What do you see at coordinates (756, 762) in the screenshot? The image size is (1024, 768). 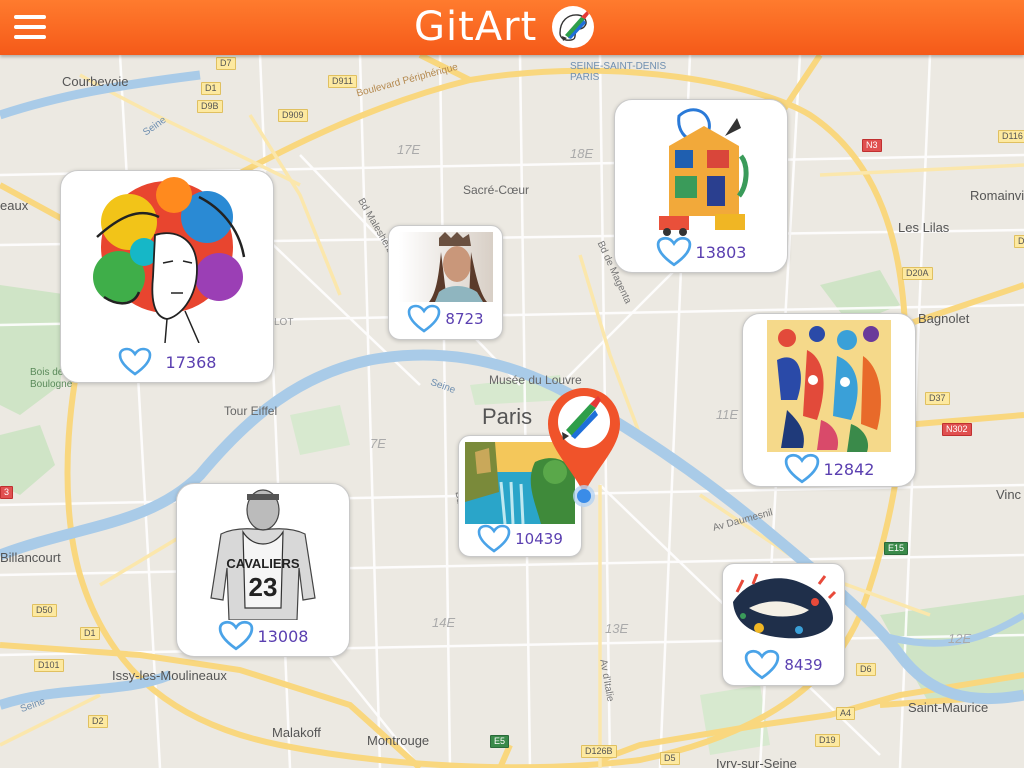 I see `place-ivry: Ivry-sur-Seine` at bounding box center [756, 762].